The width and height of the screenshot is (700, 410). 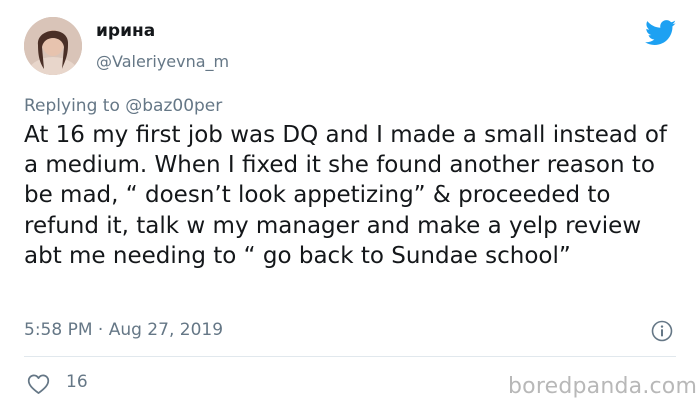 I want to click on profile-photo, so click(x=53, y=46).